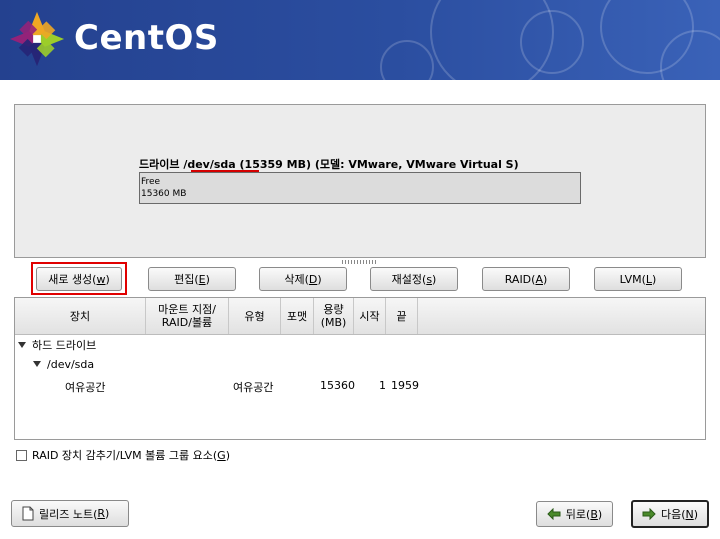  What do you see at coordinates (539, 279) in the screenshot?
I see `raid-key: A` at bounding box center [539, 279].